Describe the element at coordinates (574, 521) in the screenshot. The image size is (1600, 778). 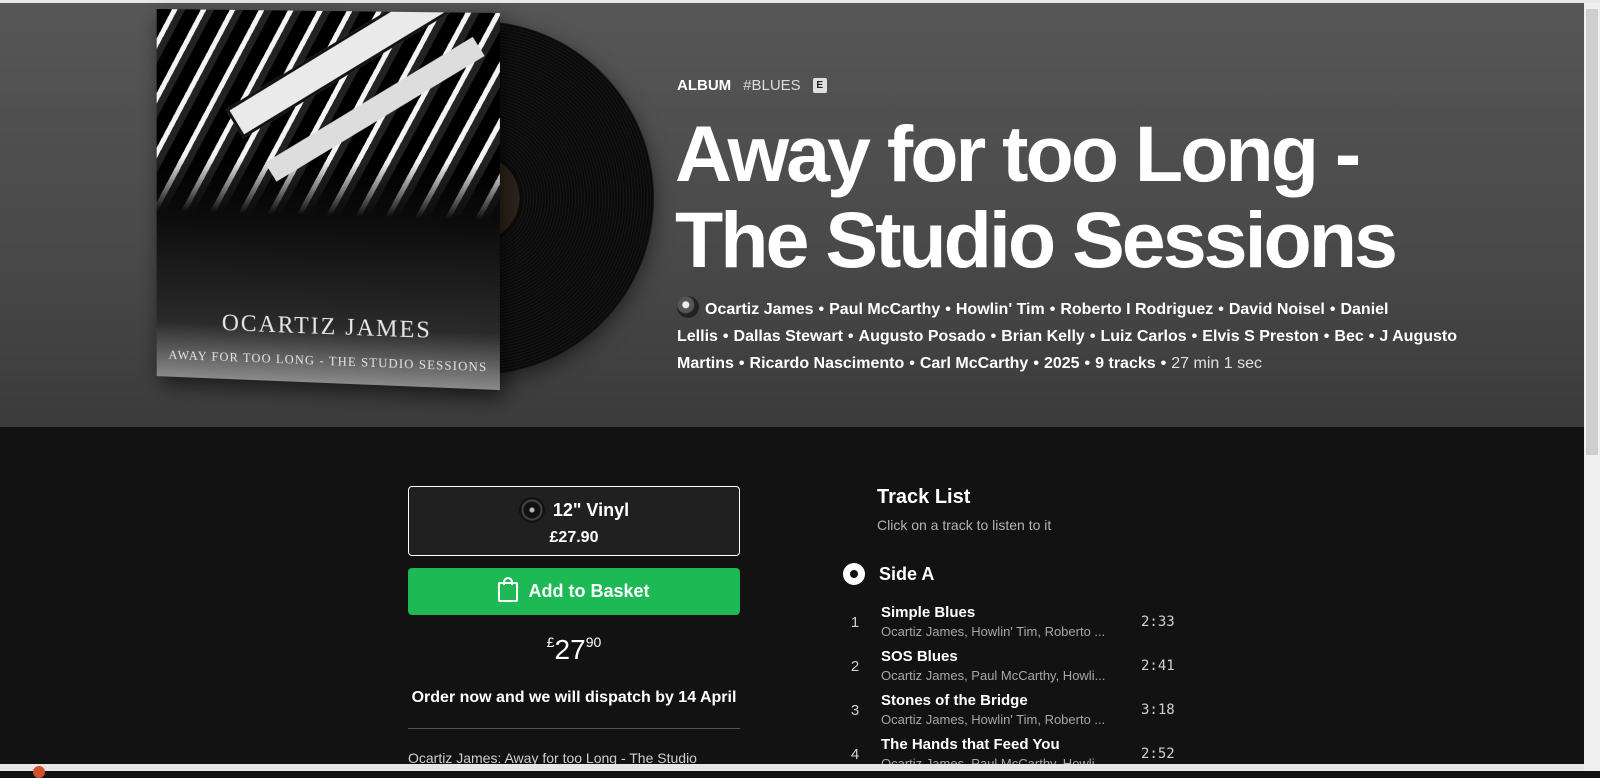
I see `format-option-vinyl: 12" Vinyl £27.90` at that location.